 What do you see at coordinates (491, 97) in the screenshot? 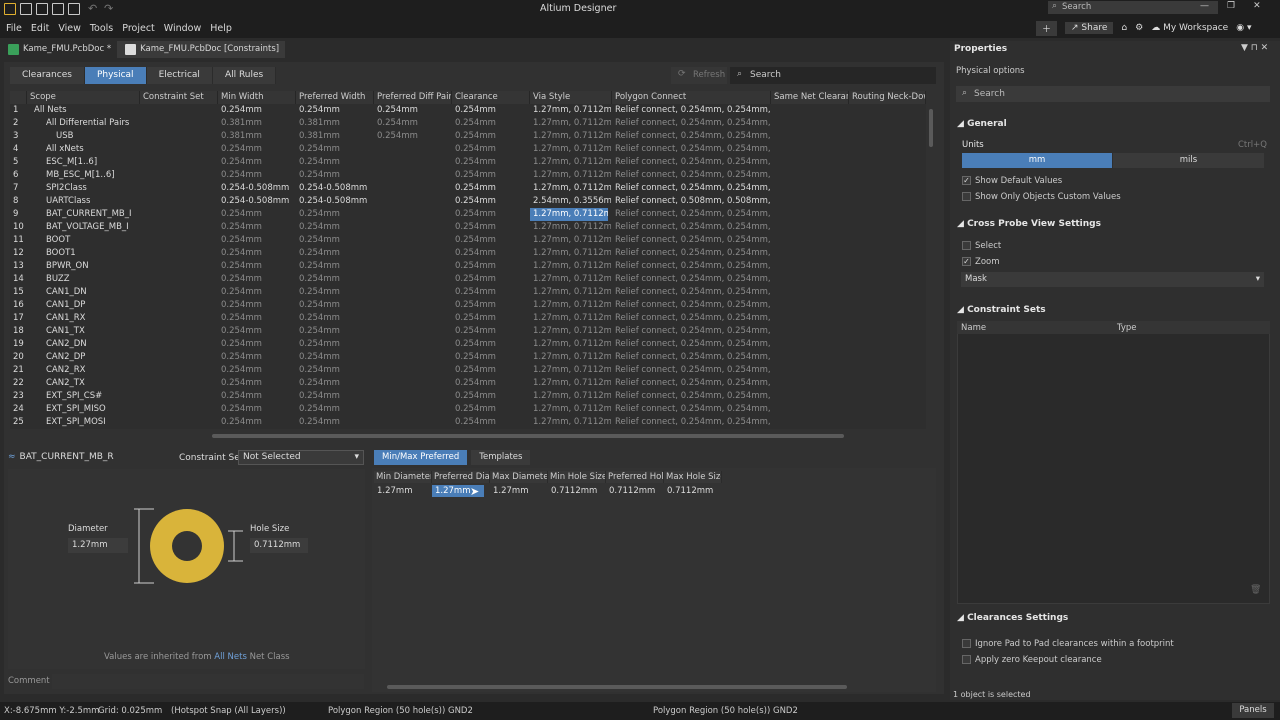
I see `column-header-clearance: Clearance` at bounding box center [491, 97].